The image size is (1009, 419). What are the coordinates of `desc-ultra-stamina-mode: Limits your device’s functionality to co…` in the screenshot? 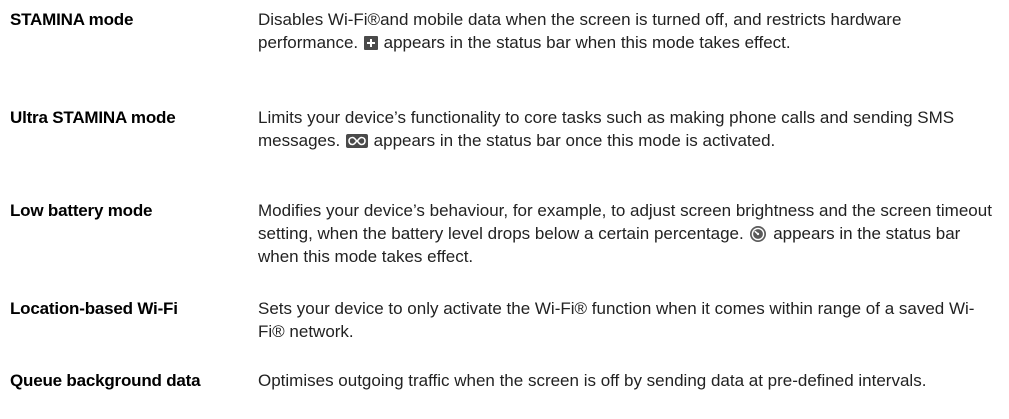 It's located at (628, 129).